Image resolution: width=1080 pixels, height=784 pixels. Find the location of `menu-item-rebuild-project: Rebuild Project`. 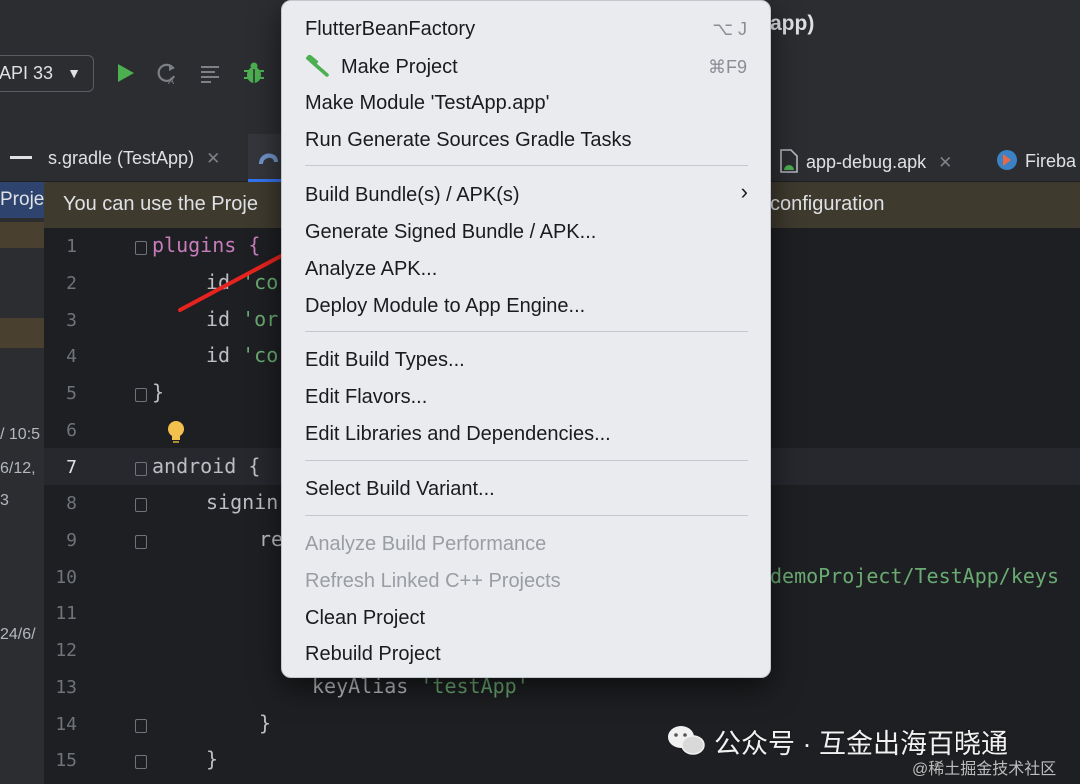

menu-item-rebuild-project: Rebuild Project is located at coordinates (373, 654).